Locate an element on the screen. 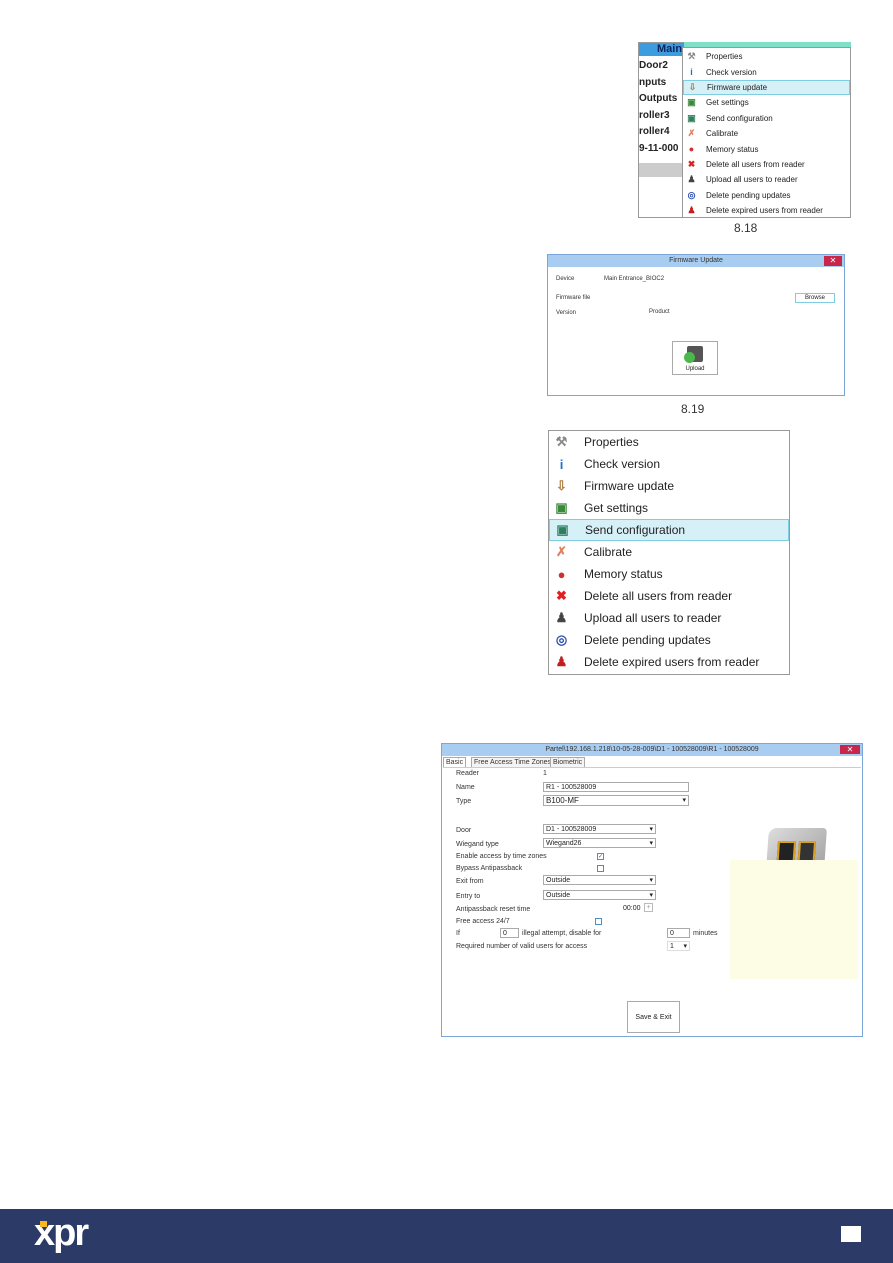  bypass-antipassback-checkbox is located at coordinates (600, 868).